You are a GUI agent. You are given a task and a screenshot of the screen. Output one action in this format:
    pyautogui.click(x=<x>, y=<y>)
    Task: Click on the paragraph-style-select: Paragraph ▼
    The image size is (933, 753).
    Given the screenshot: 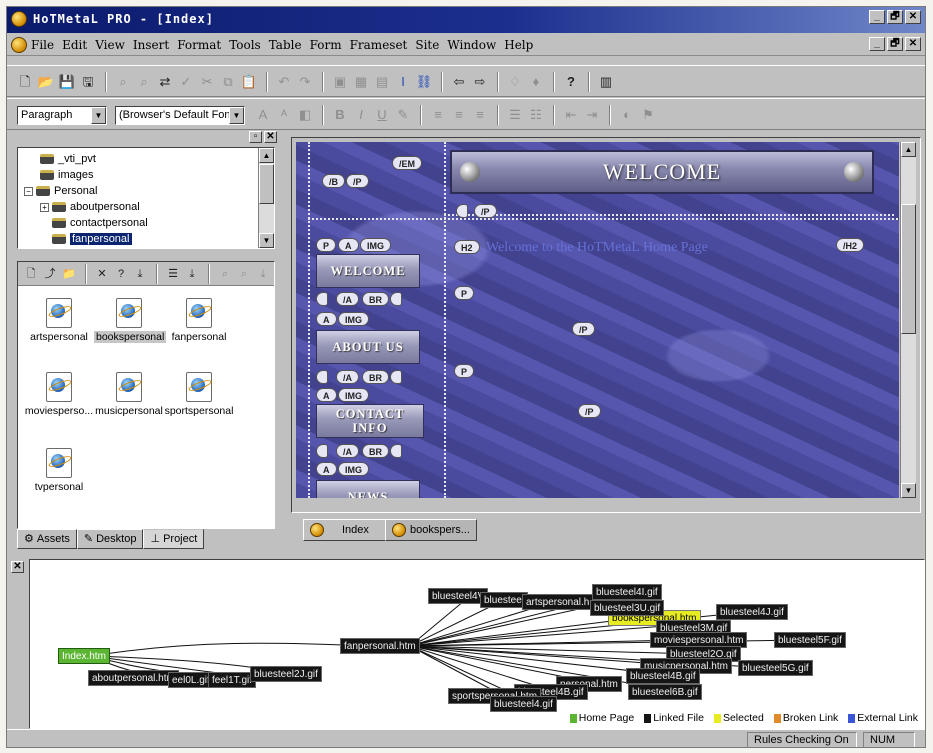 What is the action you would take?
    pyautogui.click(x=62, y=115)
    